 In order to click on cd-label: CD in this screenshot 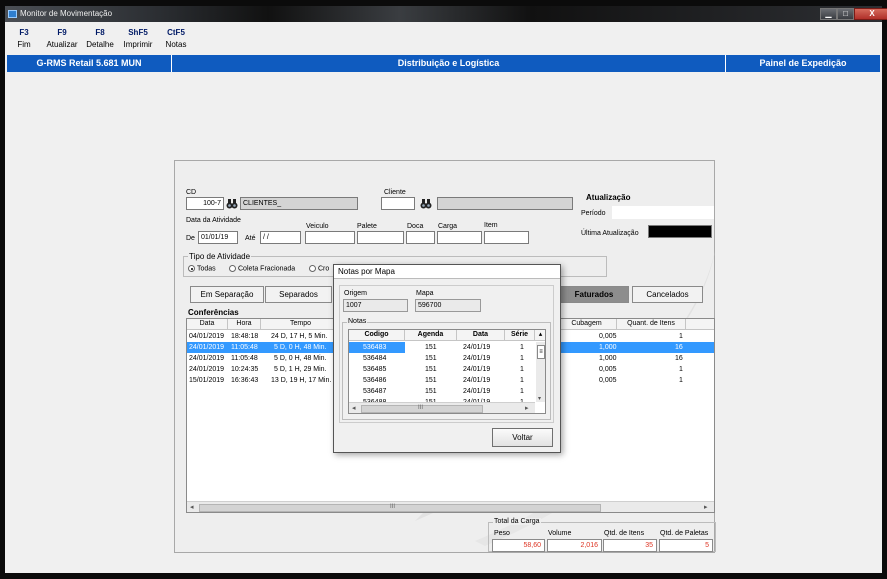, I will do `click(191, 192)`.